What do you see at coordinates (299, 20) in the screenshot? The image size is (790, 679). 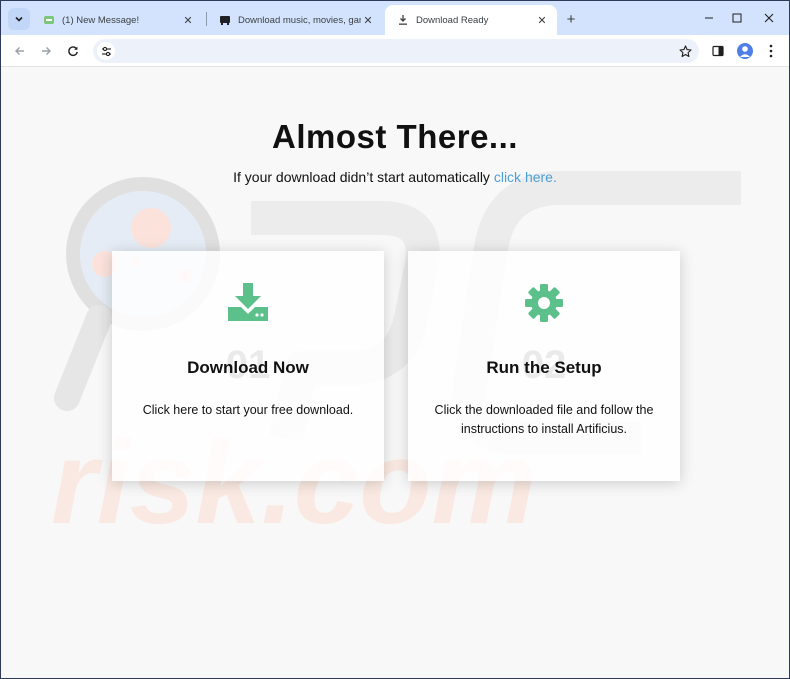 I see `tab-title: Download music, movies, games` at bounding box center [299, 20].